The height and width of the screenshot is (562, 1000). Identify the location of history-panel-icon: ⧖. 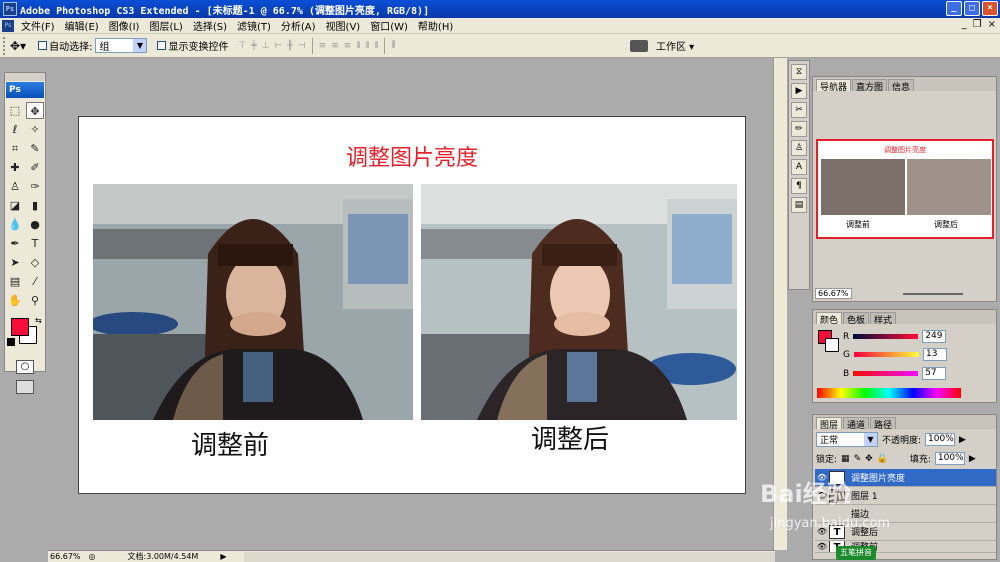
(799, 72).